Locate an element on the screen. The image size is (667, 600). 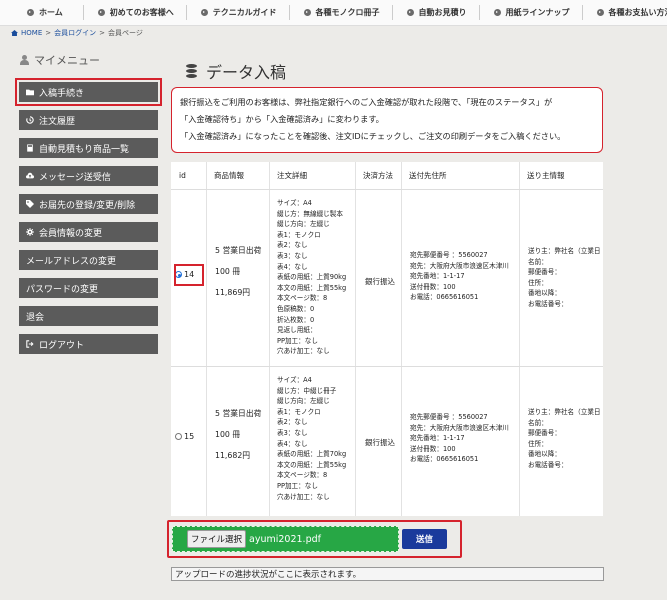
address-line: 送付冊数：100 is located at coordinates (433, 448).